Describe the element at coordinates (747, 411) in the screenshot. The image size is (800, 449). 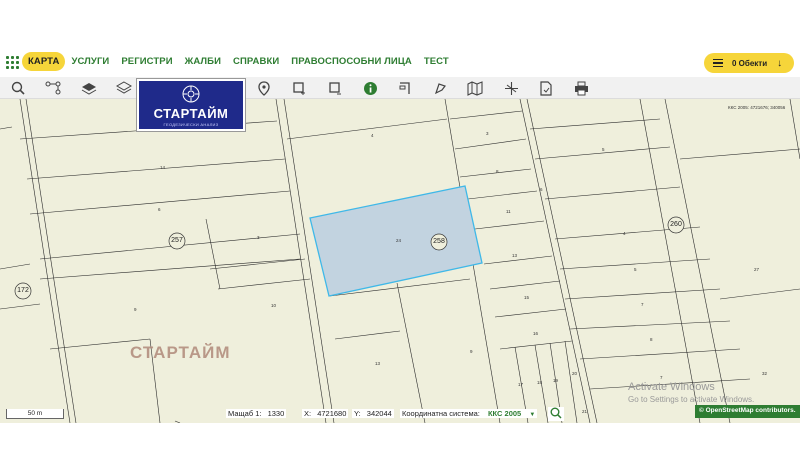
I see `osm-attribution: © OpenStreetMap contributors.` at that location.